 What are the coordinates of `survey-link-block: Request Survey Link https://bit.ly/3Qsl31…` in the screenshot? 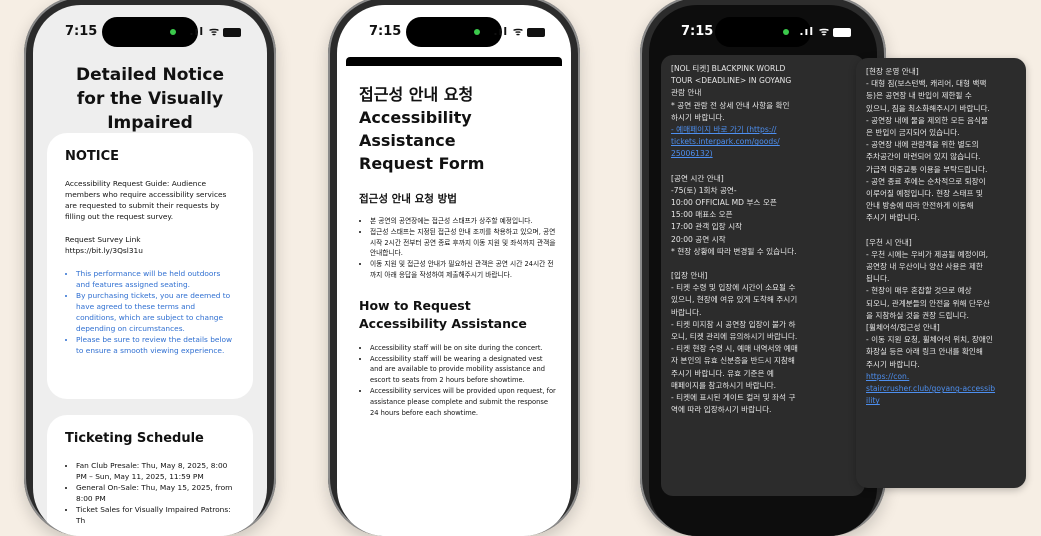 It's located at (150, 245).